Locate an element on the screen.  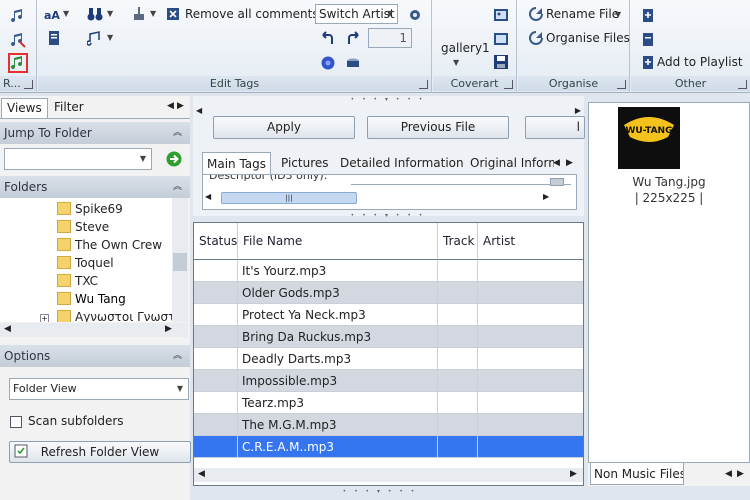
bottom-splitter-handle: • • • ▾ • • • is located at coordinates (380, 492).